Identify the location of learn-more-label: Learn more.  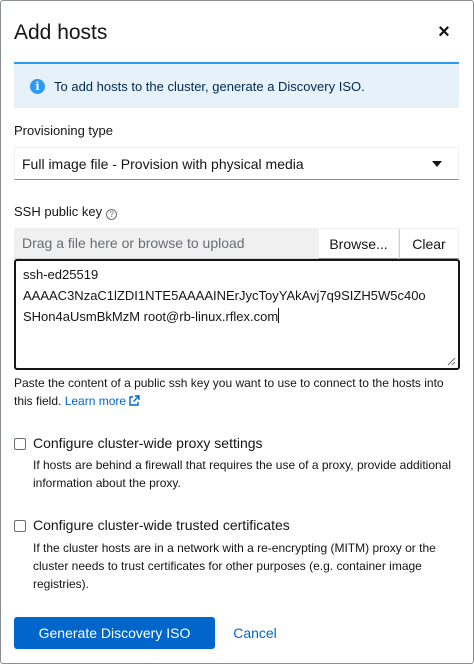
(95, 401).